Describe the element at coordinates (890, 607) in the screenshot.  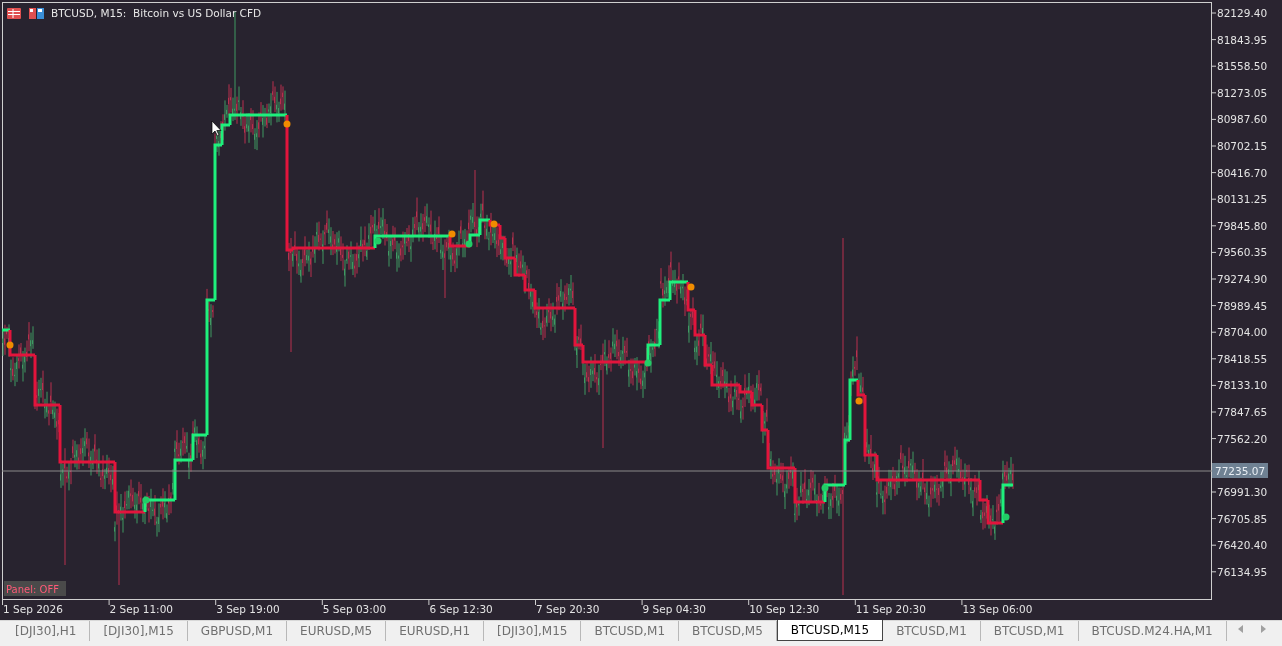
I see `time-axis-label: 11 Sep 20:30` at that location.